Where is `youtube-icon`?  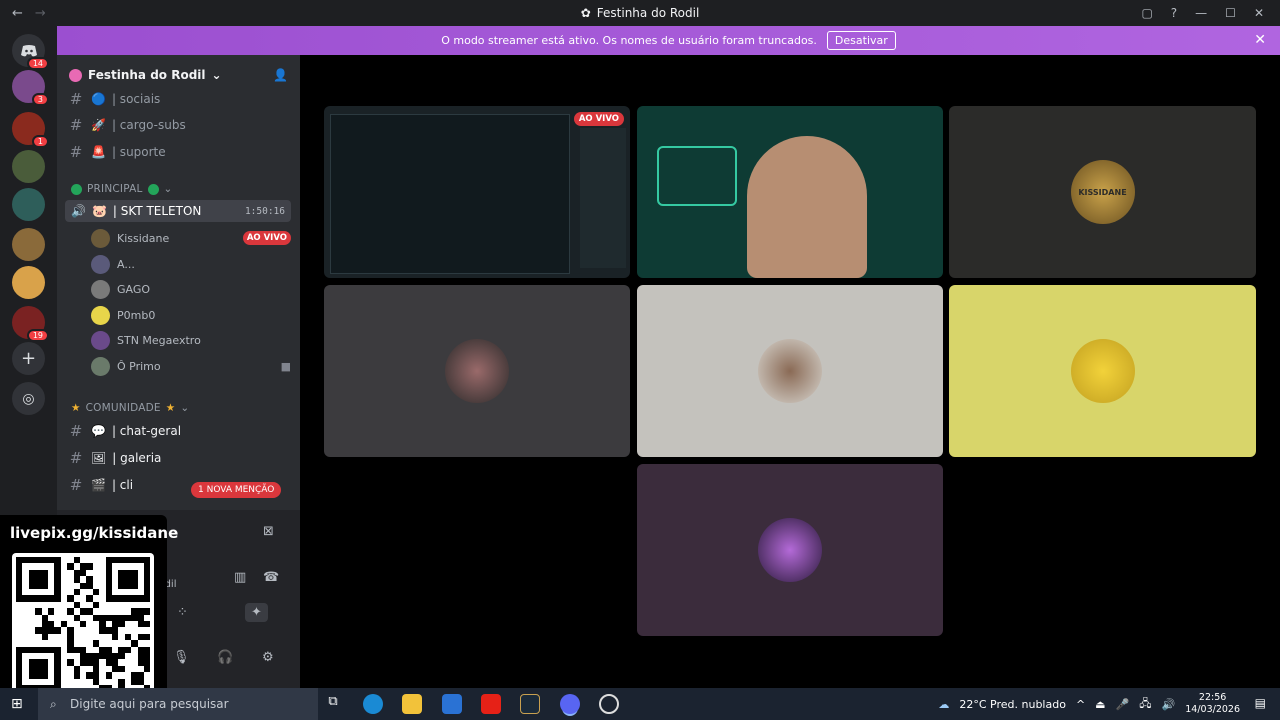 youtube-icon is located at coordinates (491, 704).